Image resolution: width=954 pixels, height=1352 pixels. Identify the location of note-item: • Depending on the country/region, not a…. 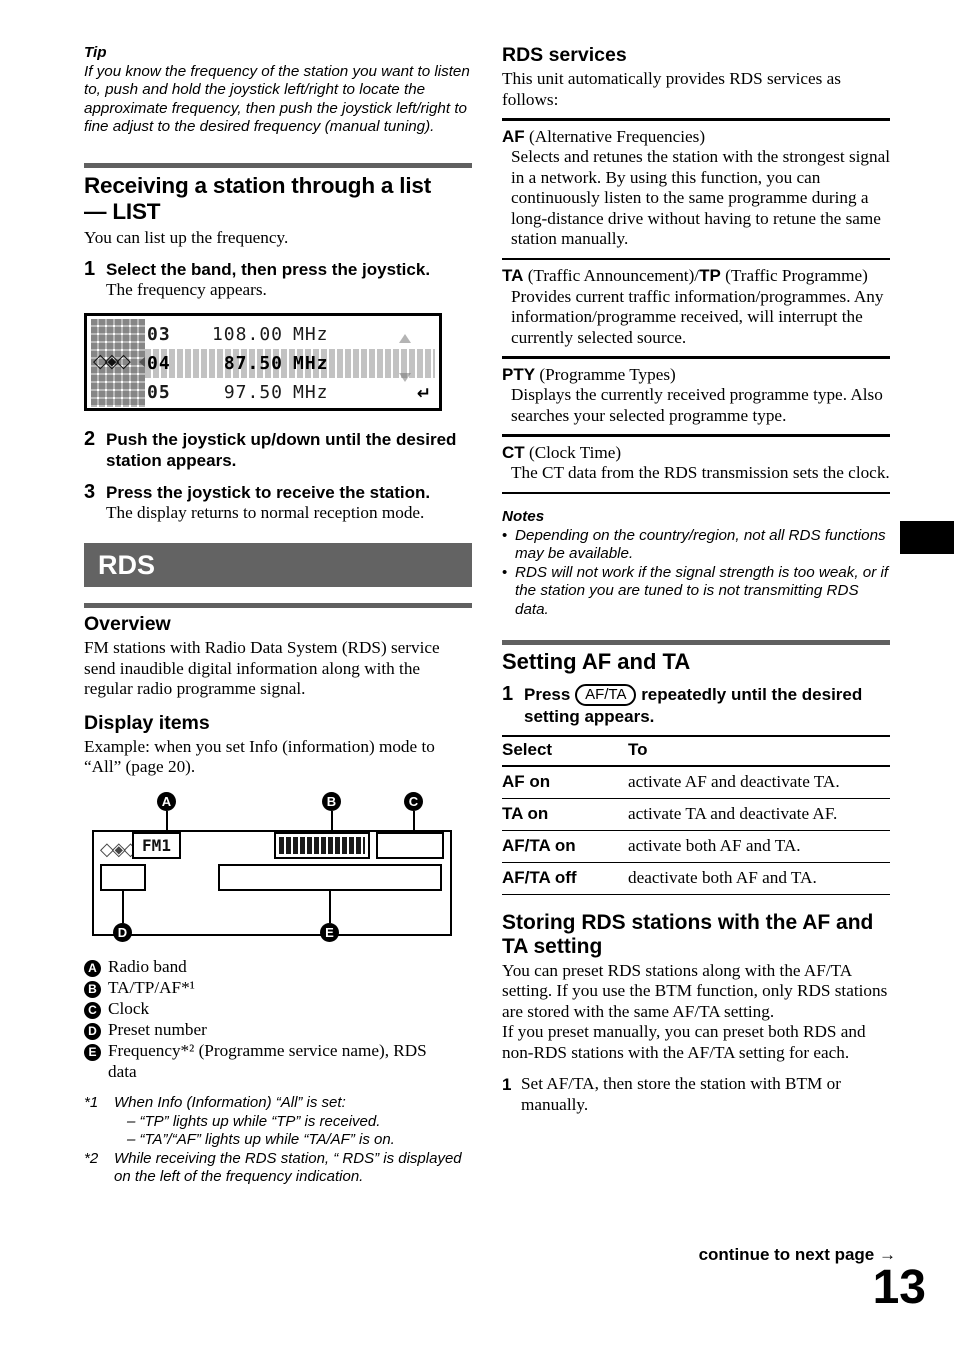
(696, 545).